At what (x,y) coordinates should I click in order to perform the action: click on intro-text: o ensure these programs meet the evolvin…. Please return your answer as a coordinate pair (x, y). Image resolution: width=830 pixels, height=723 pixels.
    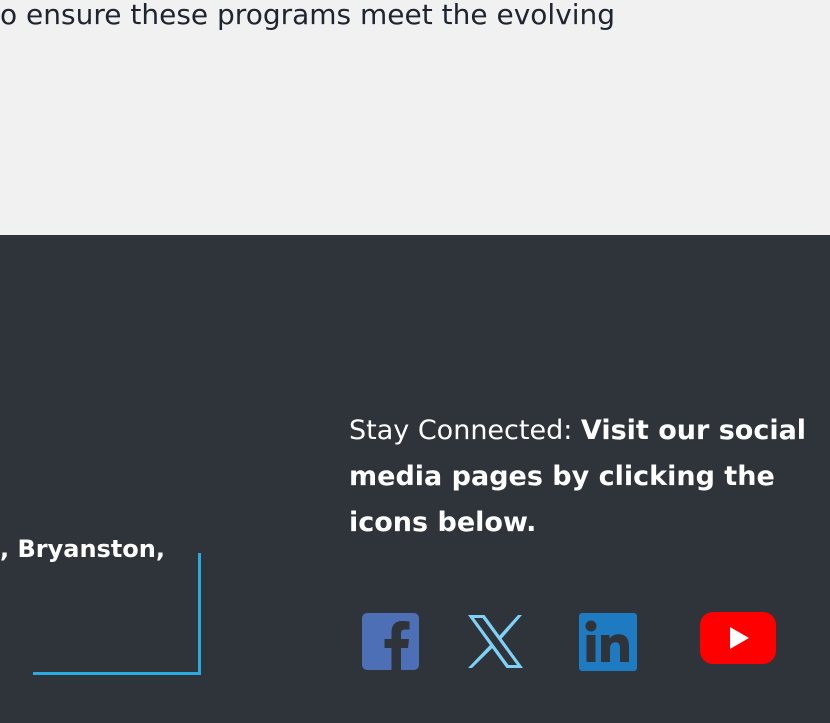
    Looking at the image, I should click on (308, 15).